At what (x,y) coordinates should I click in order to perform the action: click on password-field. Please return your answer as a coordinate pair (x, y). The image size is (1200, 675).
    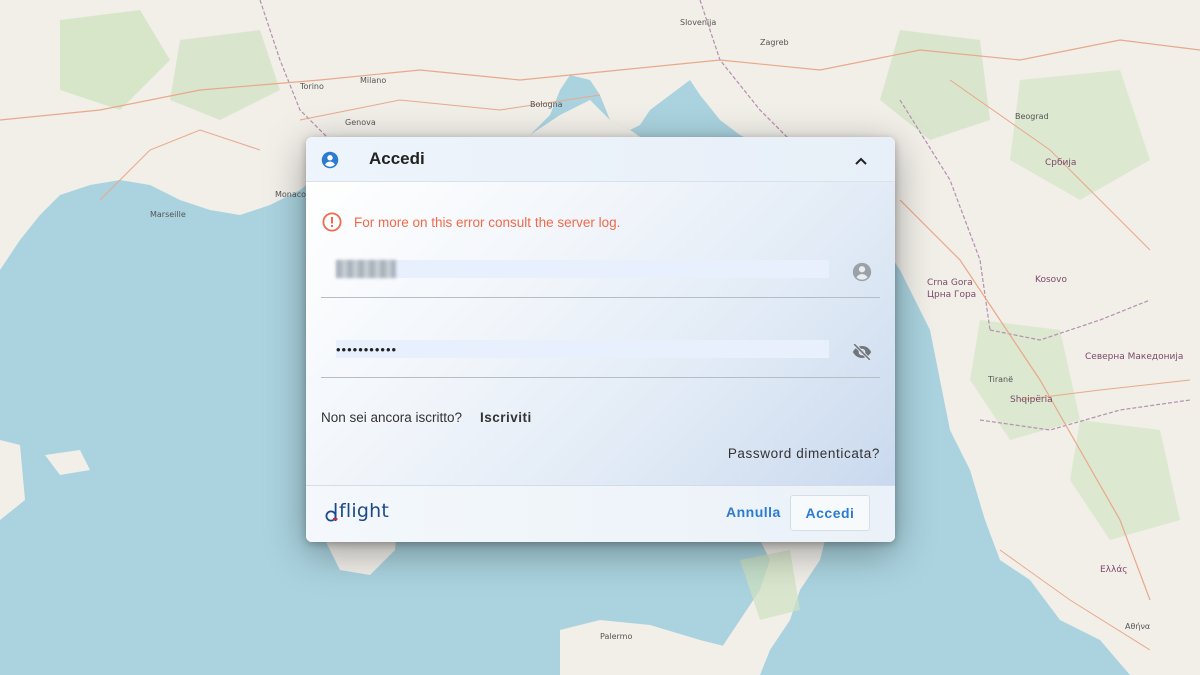
    Looking at the image, I should click on (600, 337).